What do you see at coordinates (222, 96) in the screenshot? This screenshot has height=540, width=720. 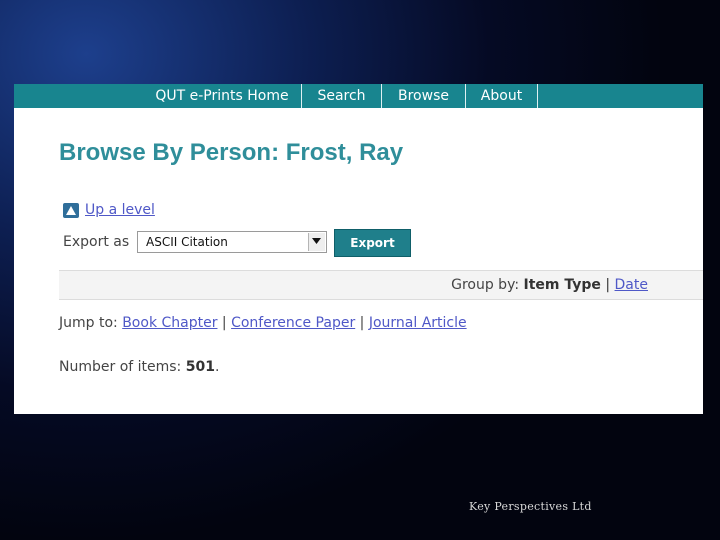 I see `nav-home: QUT e-Prints Home` at bounding box center [222, 96].